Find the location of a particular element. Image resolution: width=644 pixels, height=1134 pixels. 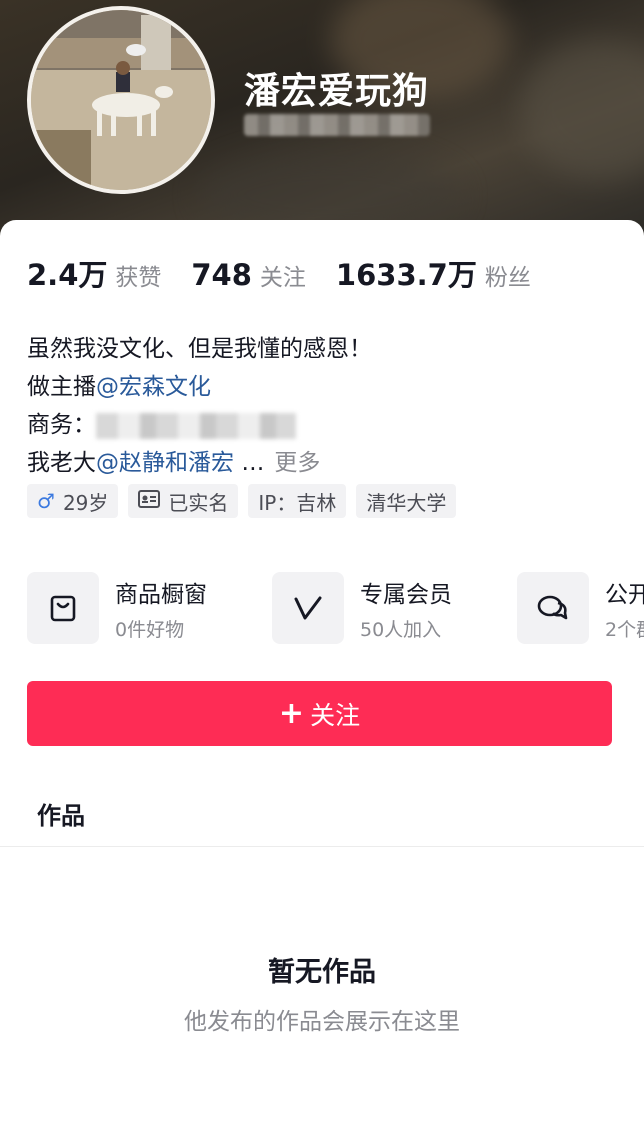

follow-button-label: 关注 is located at coordinates (335, 715).